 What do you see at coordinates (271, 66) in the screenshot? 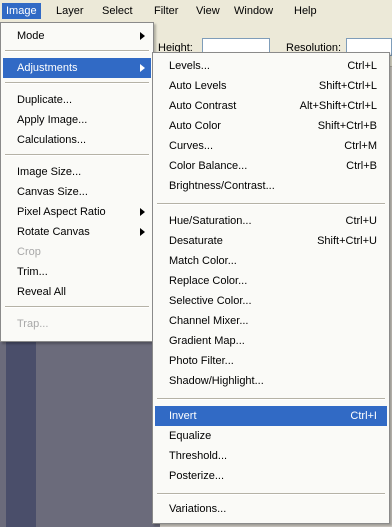
I see `menu-item-levels: Levels... Ctrl+L` at bounding box center [271, 66].